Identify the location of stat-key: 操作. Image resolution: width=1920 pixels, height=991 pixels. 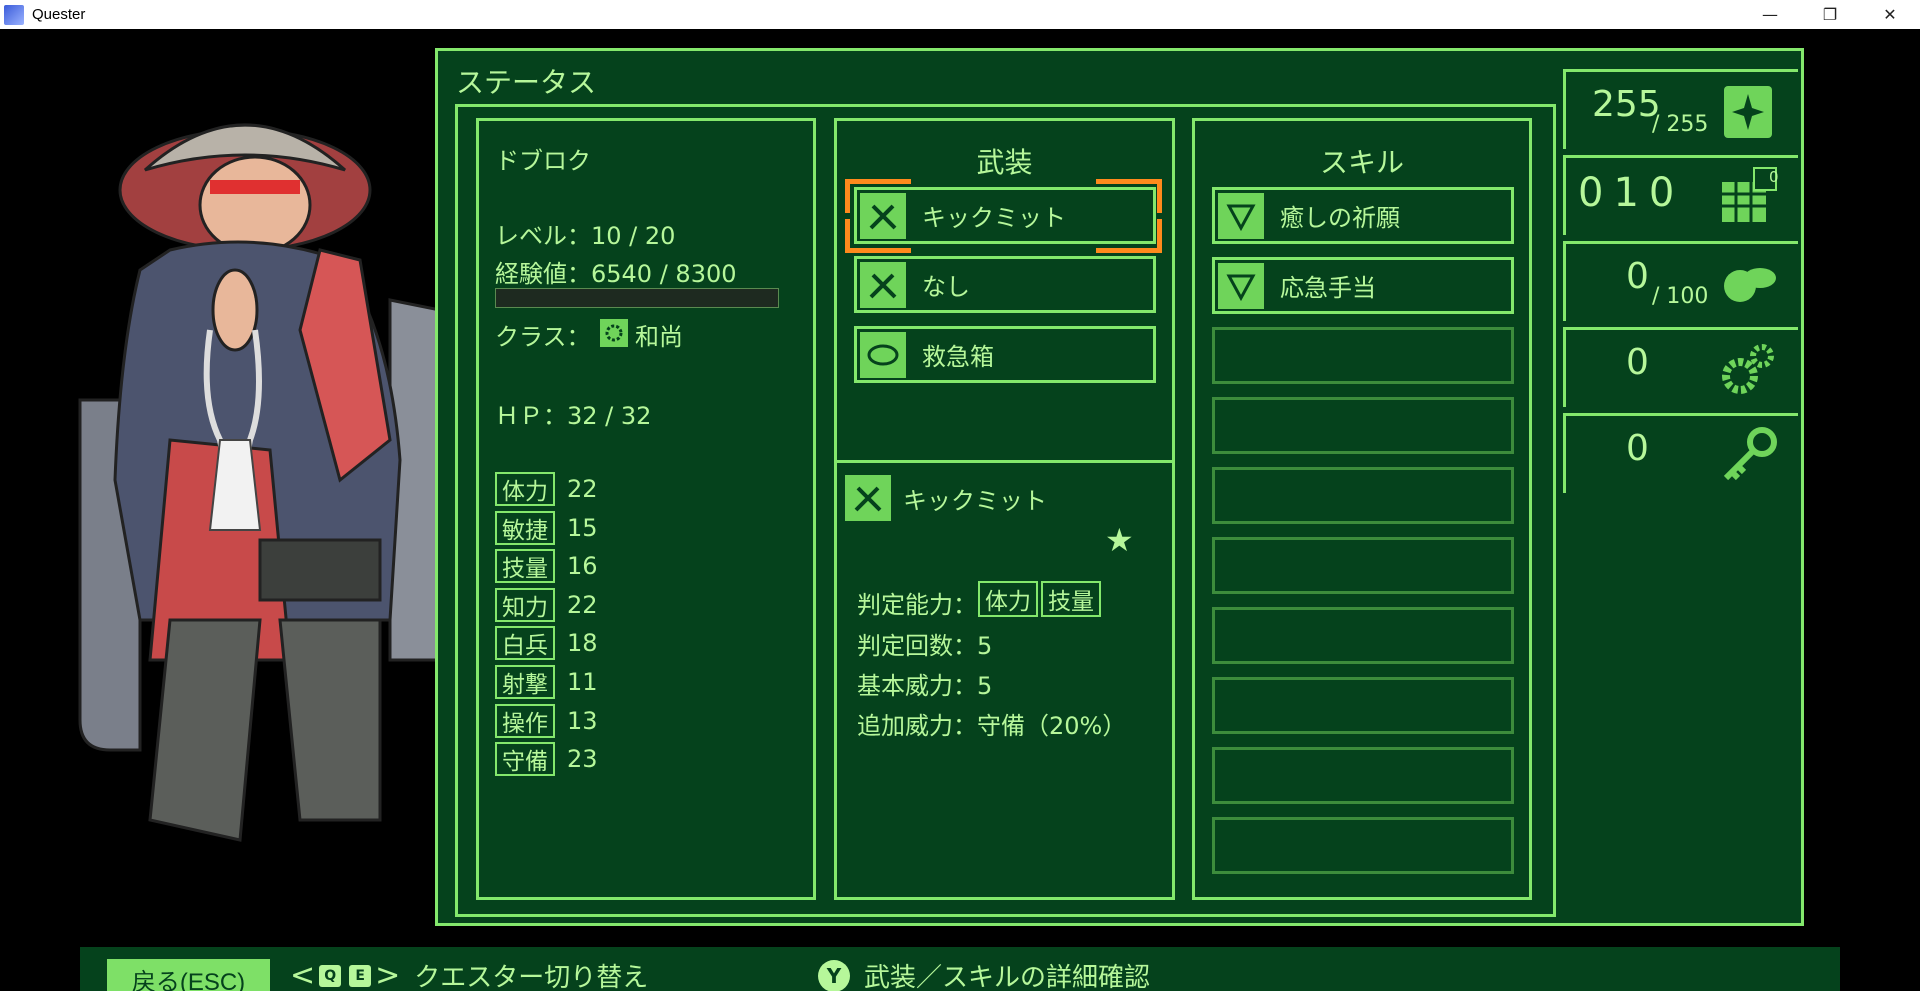
(525, 721).